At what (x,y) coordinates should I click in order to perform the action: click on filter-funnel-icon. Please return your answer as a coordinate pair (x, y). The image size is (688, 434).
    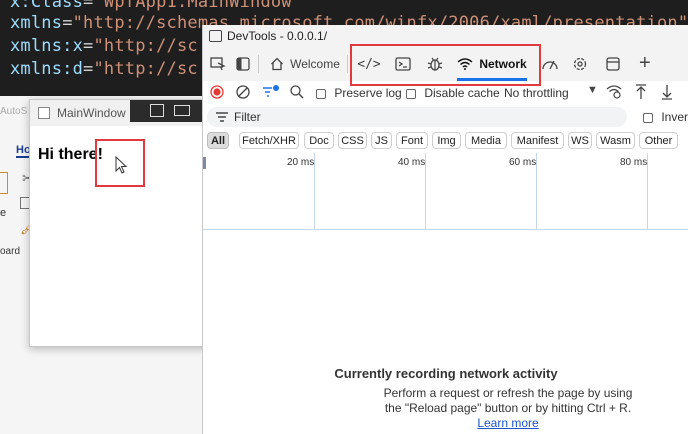
    Looking at the image, I should click on (271, 92).